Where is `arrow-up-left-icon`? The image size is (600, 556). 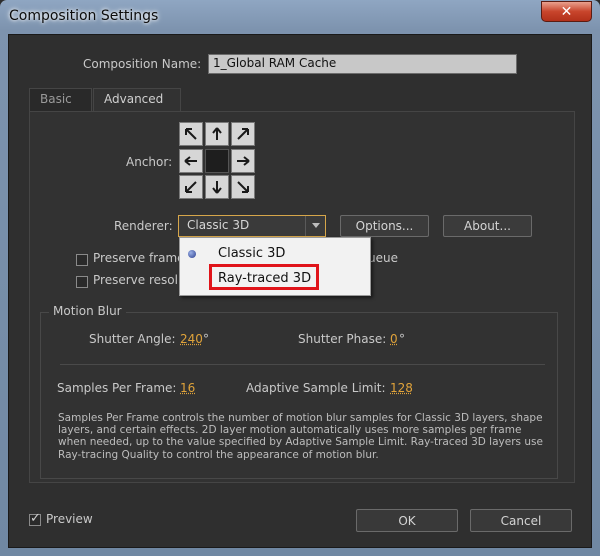 arrow-up-left-icon is located at coordinates (191, 134).